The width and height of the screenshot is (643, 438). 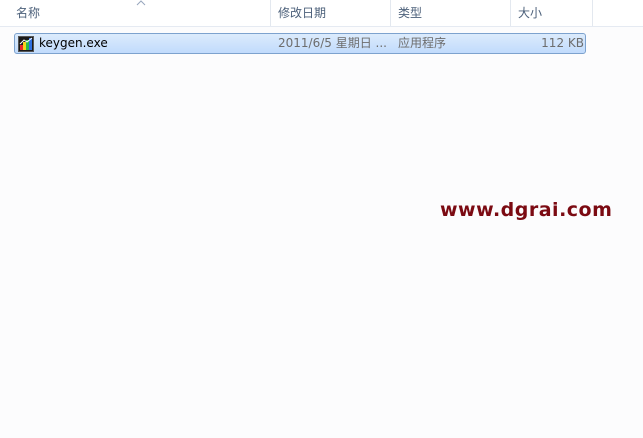 I want to click on column-header-type-label: 类型, so click(x=410, y=13).